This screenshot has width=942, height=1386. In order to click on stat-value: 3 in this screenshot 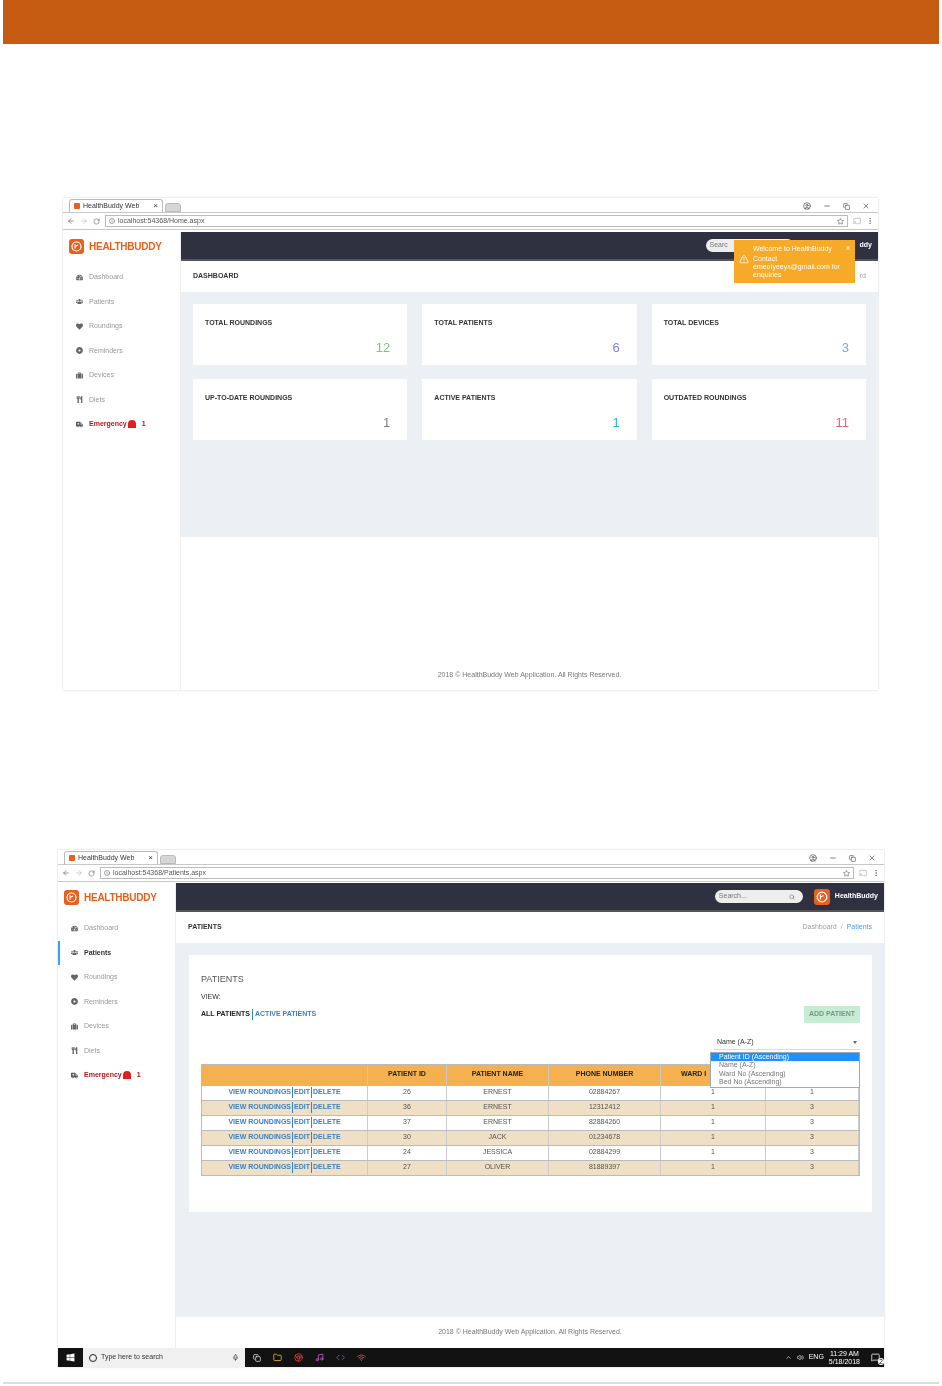, I will do `click(845, 348)`.